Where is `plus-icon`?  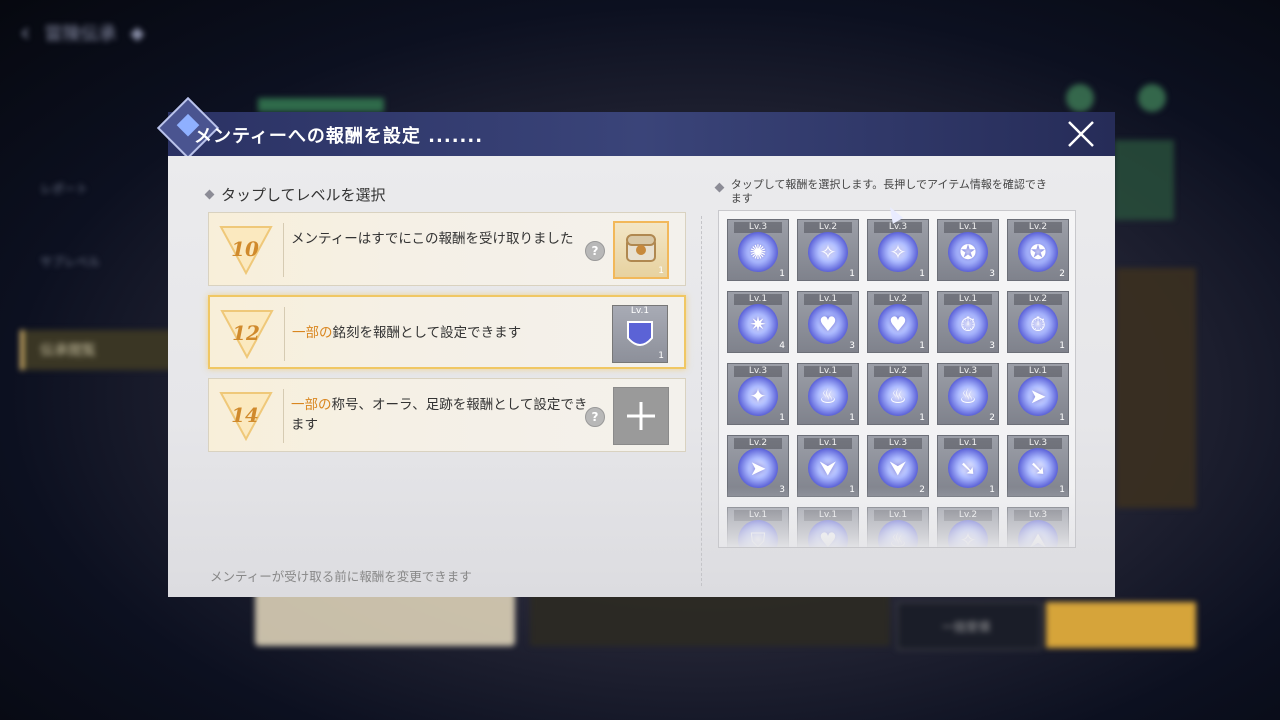 plus-icon is located at coordinates (641, 416).